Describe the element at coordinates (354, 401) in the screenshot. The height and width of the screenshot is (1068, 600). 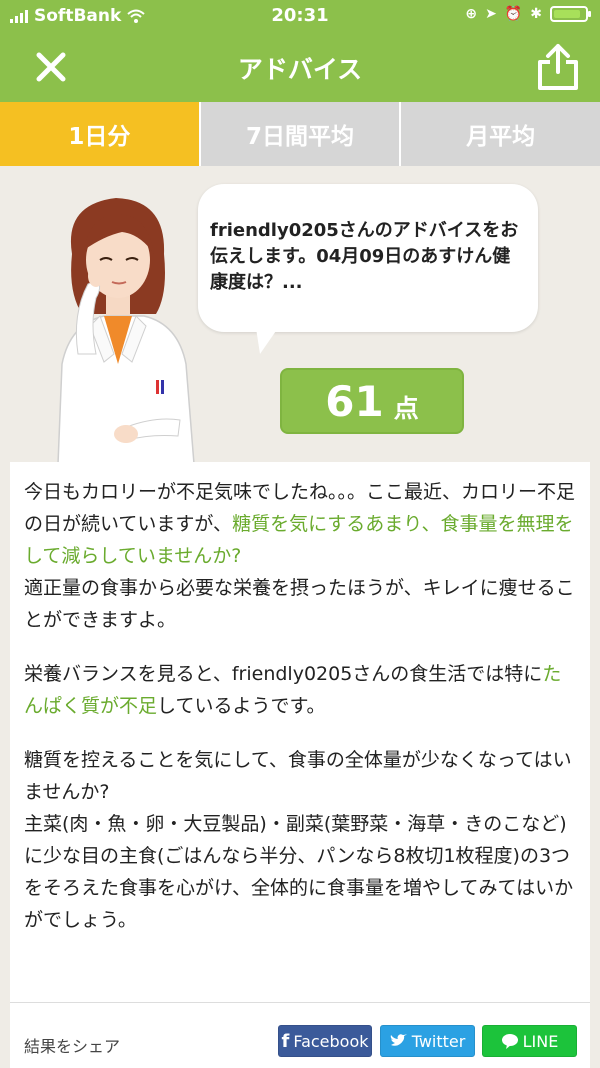
I see `score-value: 61` at that location.